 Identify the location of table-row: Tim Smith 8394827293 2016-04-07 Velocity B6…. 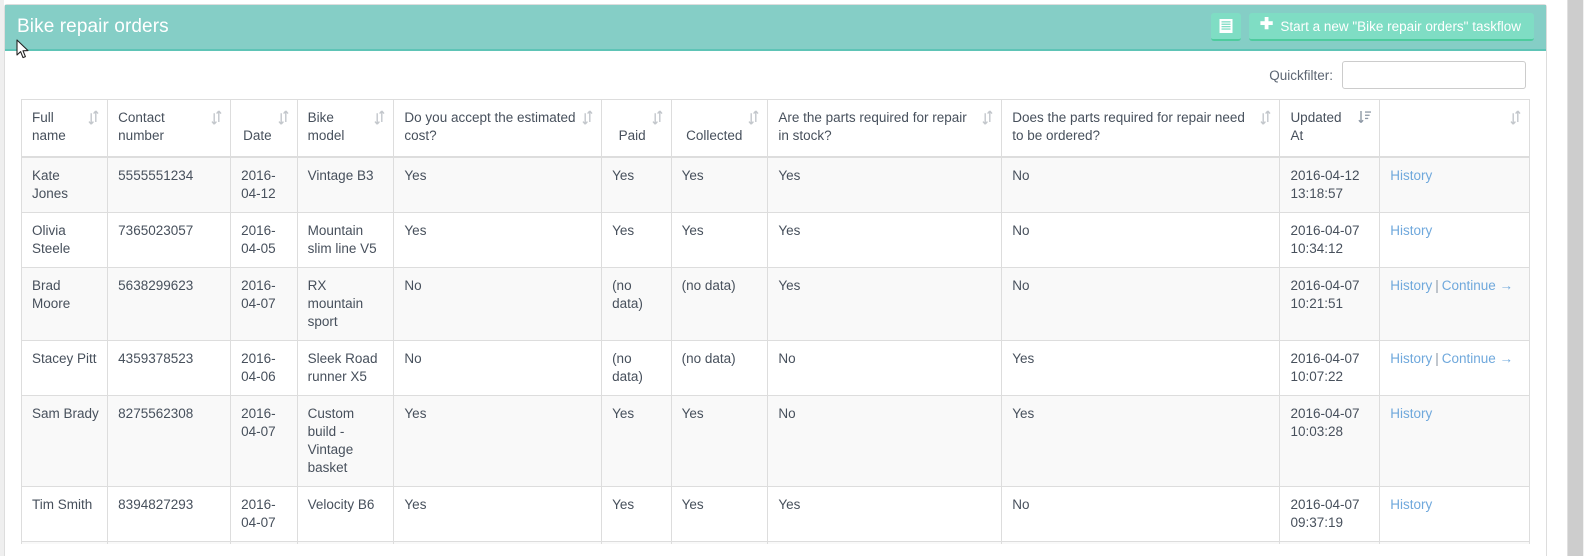
(775, 514).